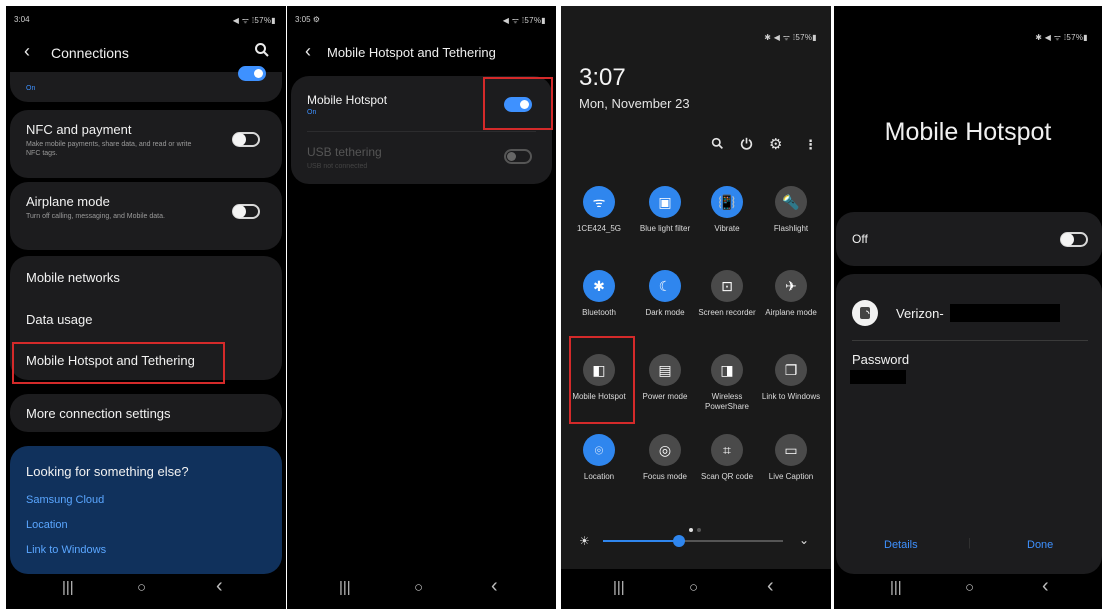  Describe the element at coordinates (804, 540) in the screenshot. I see `chevron-down-icon: ⌄` at that location.